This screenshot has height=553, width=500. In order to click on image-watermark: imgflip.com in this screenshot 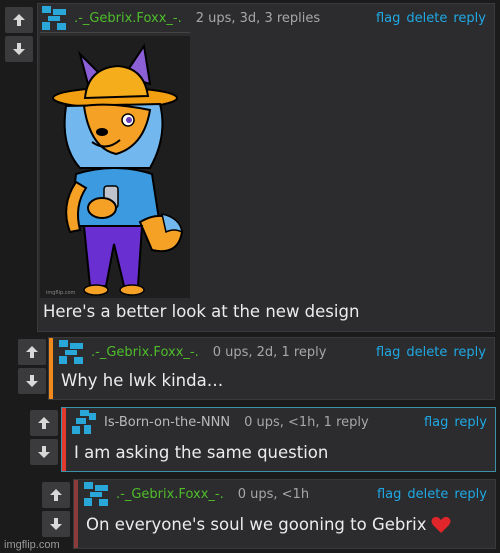, I will do `click(61, 293)`.